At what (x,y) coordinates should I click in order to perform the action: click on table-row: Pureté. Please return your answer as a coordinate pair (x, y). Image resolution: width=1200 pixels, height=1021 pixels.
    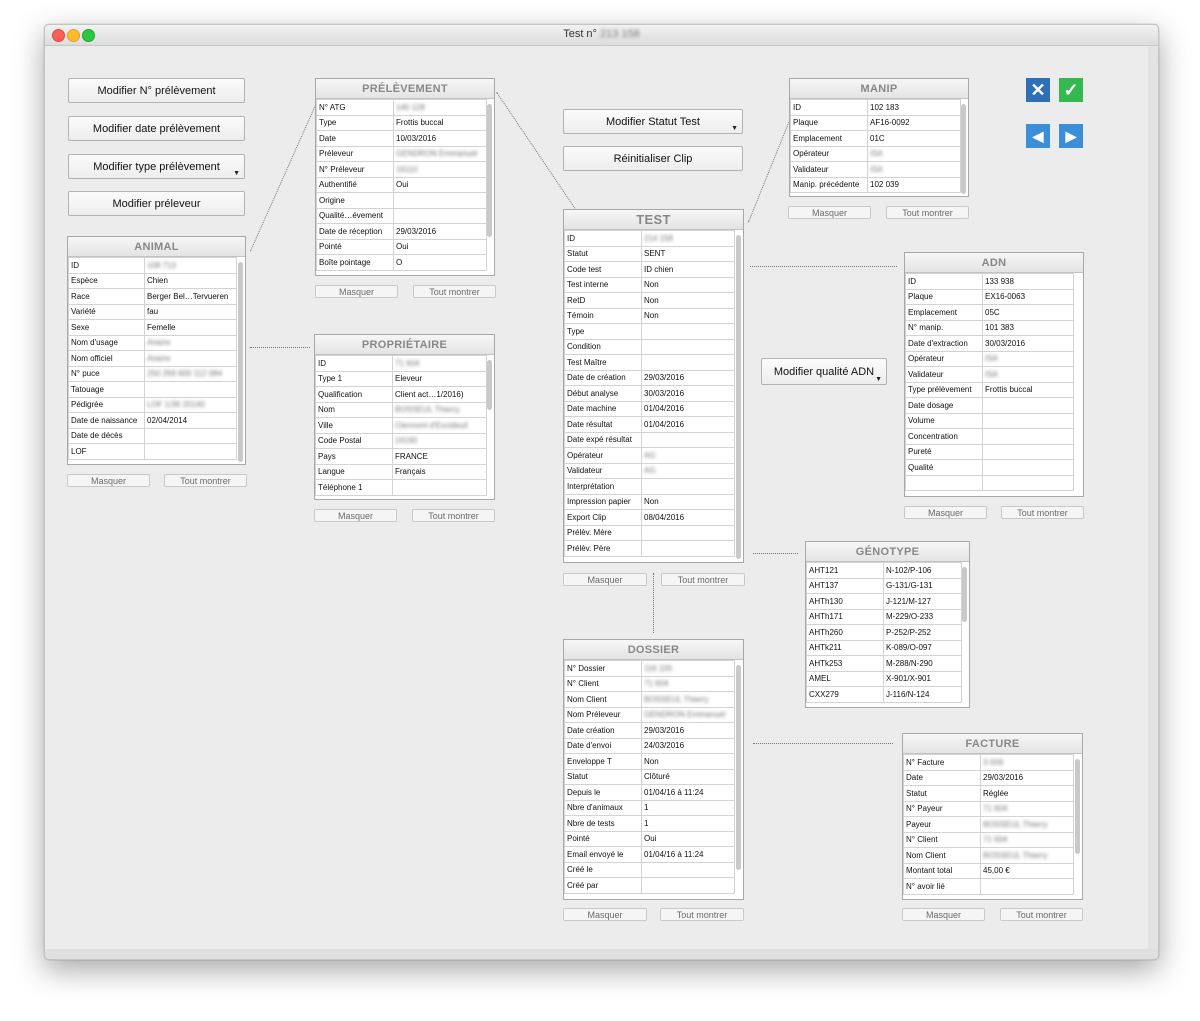
    Looking at the image, I should click on (989, 451).